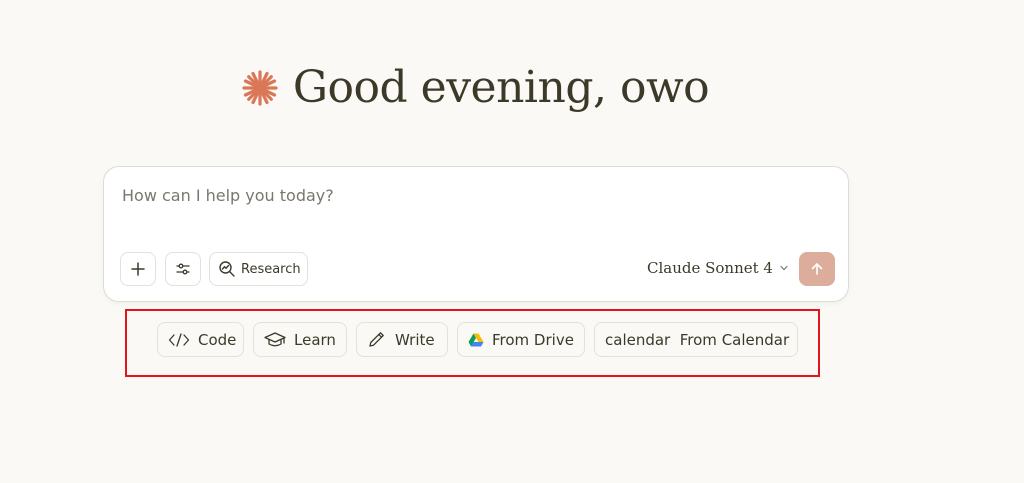 This screenshot has width=1024, height=483. I want to click on from-calendar-chip: calendar From Calendar, so click(696, 339).